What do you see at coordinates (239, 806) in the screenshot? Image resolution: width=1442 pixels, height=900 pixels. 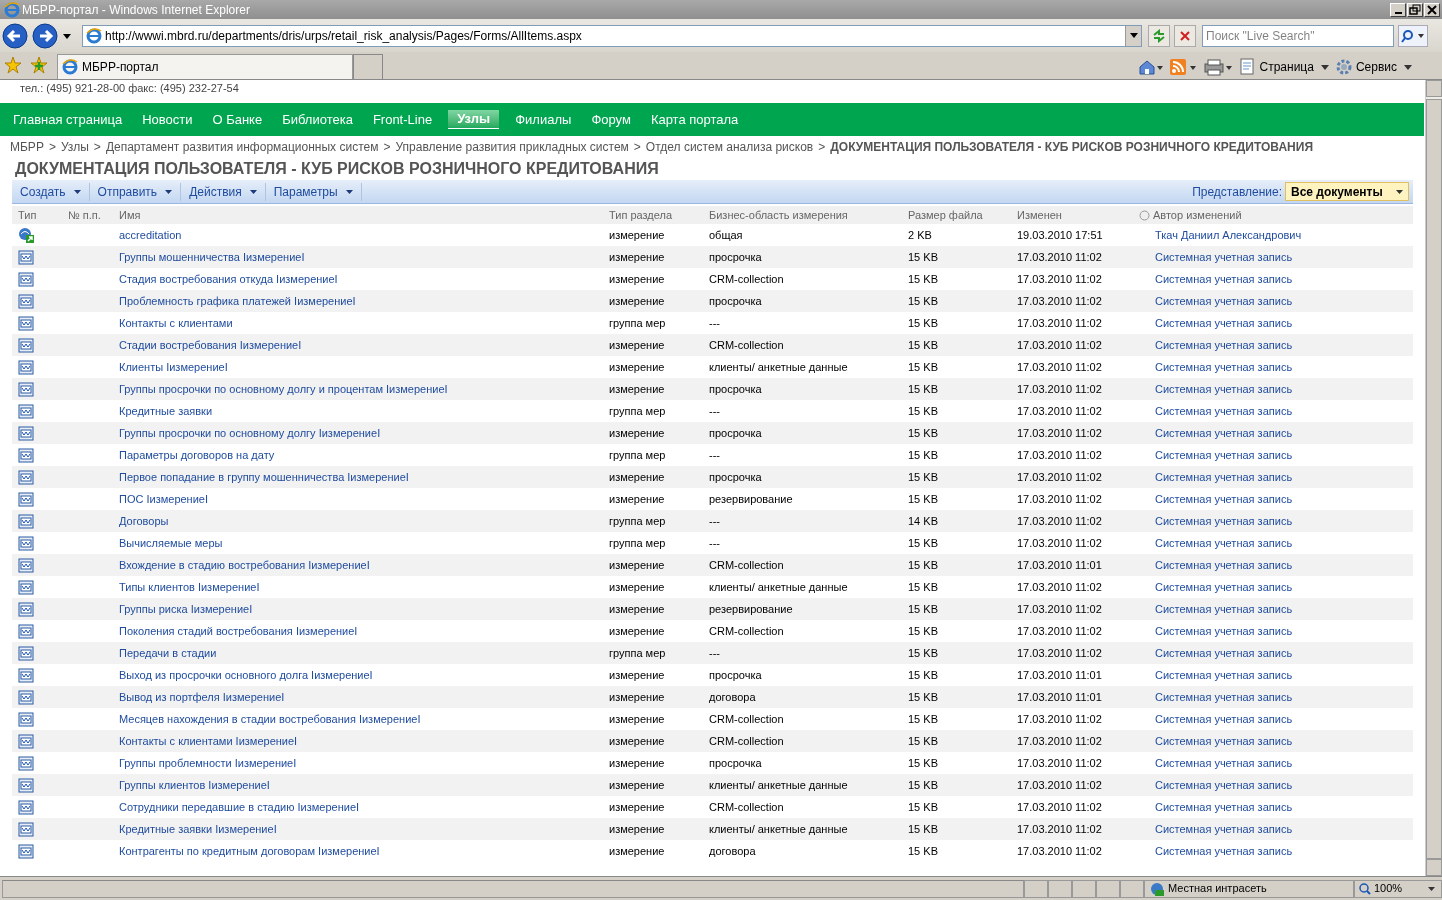 I see `document-link: Сотрудники передавшие в стадию IизмерениеI` at bounding box center [239, 806].